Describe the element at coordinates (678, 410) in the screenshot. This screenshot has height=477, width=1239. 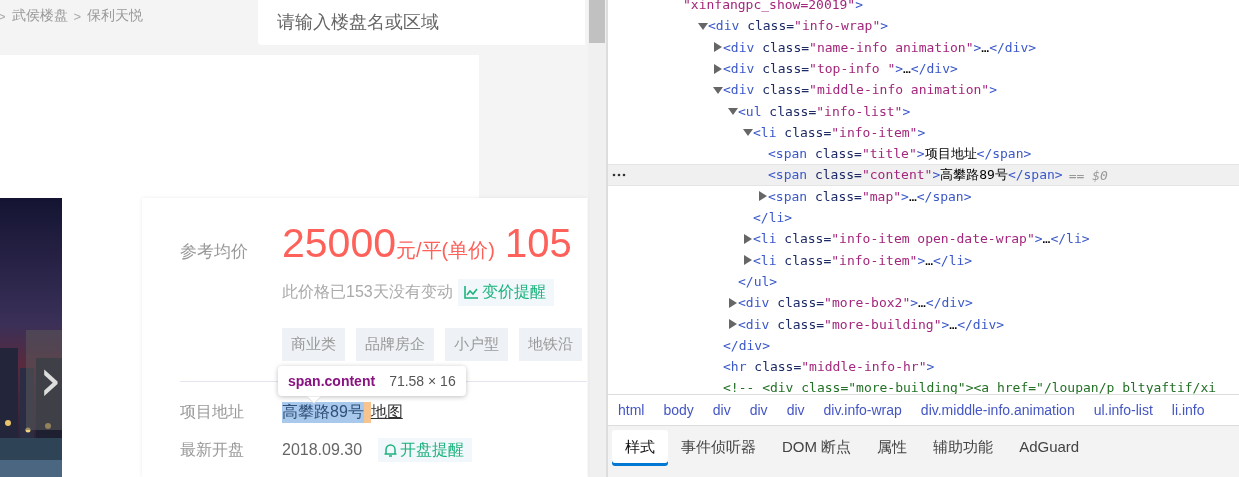
I see `dom-breadcrumb: body` at that location.